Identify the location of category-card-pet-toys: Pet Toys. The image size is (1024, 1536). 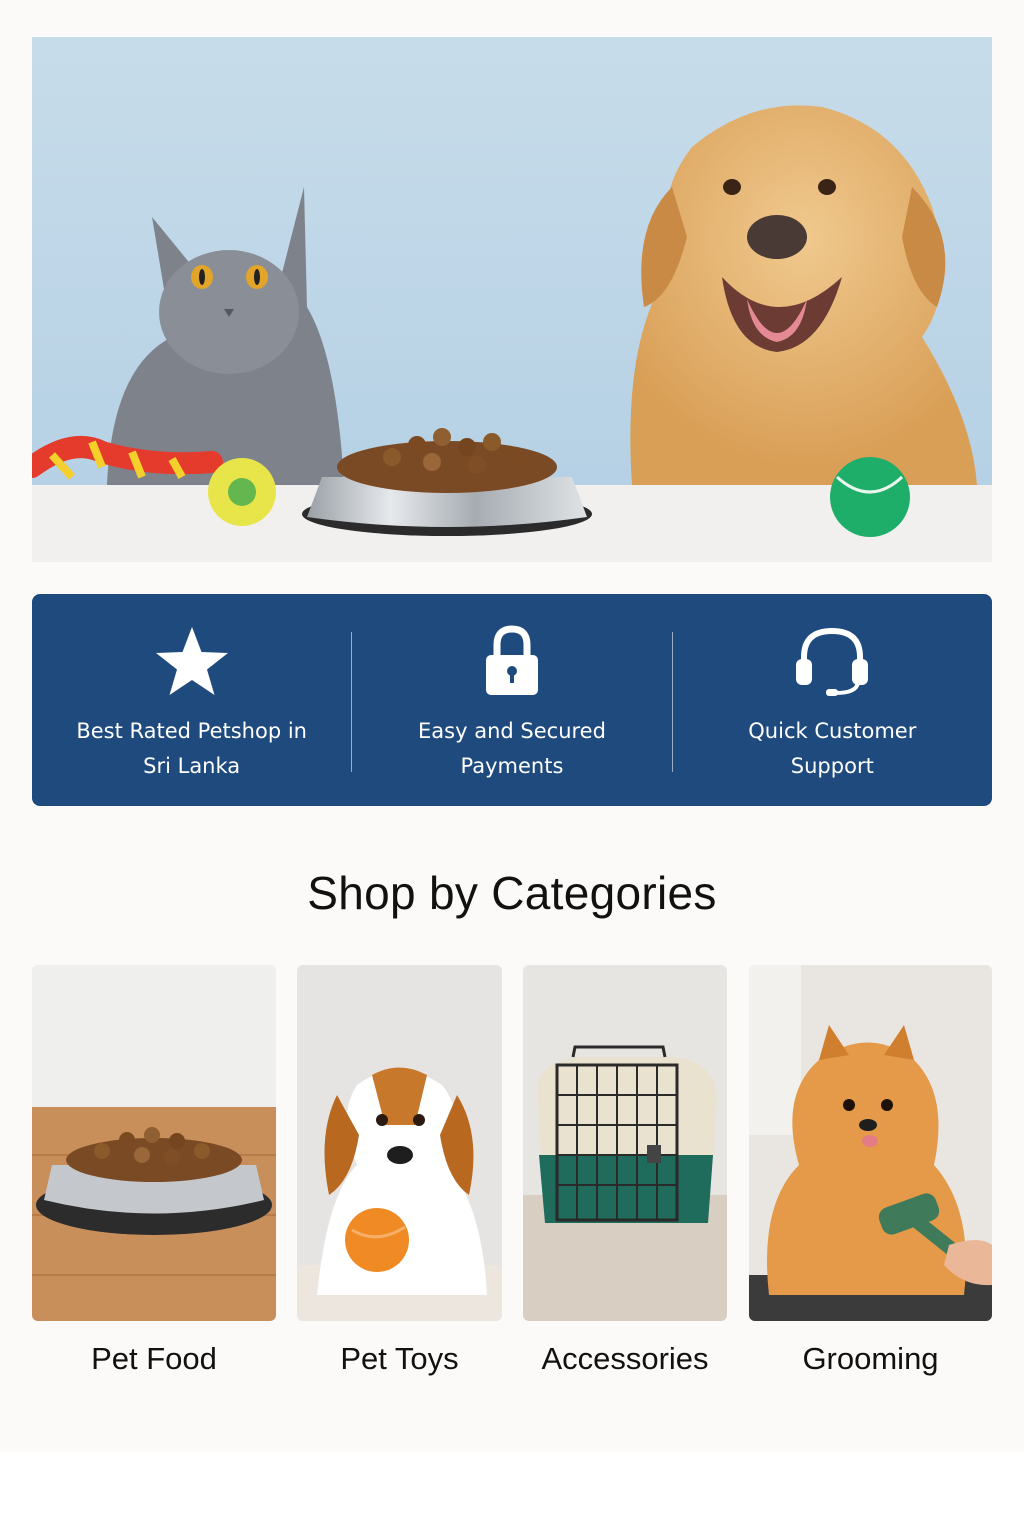
(399, 1171).